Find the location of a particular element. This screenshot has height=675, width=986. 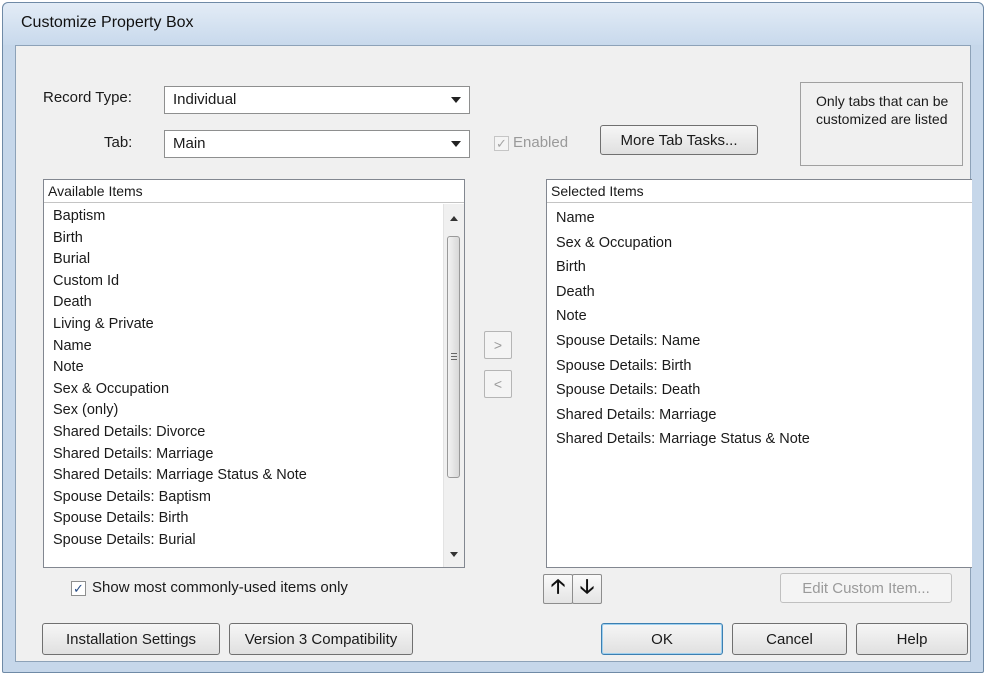

available-scrollbar is located at coordinates (453, 385).